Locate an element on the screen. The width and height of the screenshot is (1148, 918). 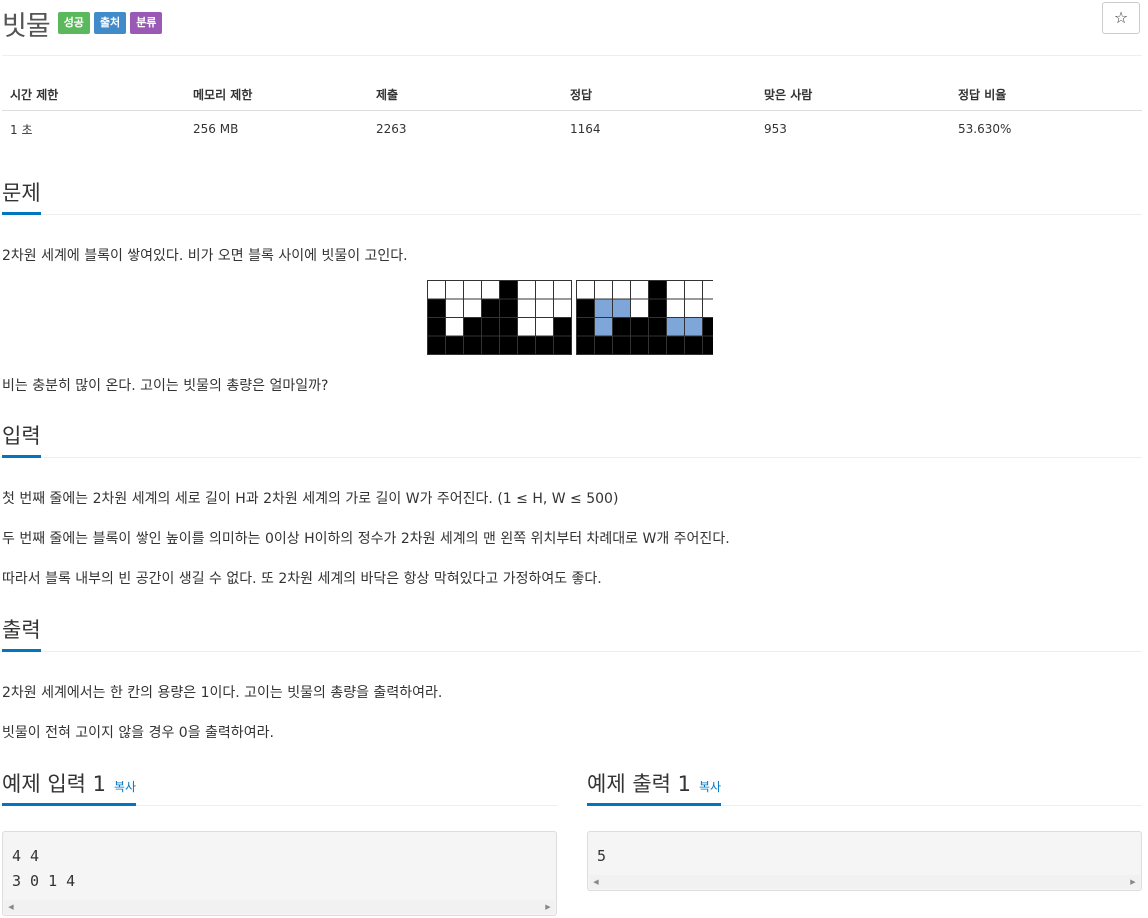
sample-output-box: 5 ◀ ▶ is located at coordinates (864, 861).